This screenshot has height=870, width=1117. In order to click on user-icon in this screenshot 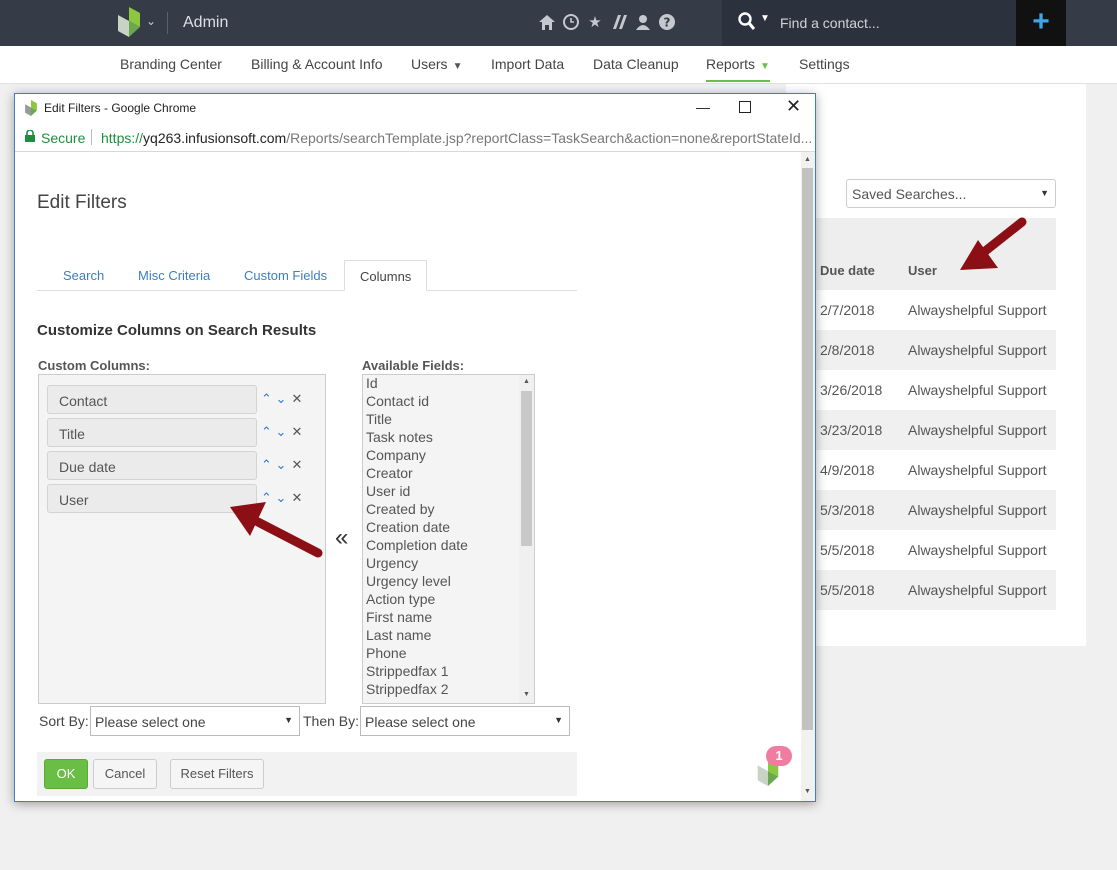, I will do `click(643, 22)`.